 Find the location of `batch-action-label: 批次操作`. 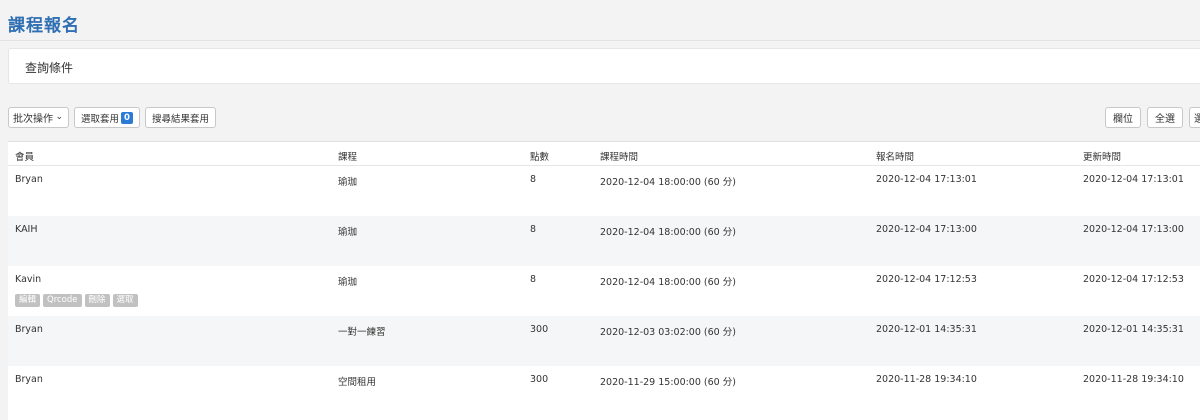

batch-action-label: 批次操作 is located at coordinates (33, 119).